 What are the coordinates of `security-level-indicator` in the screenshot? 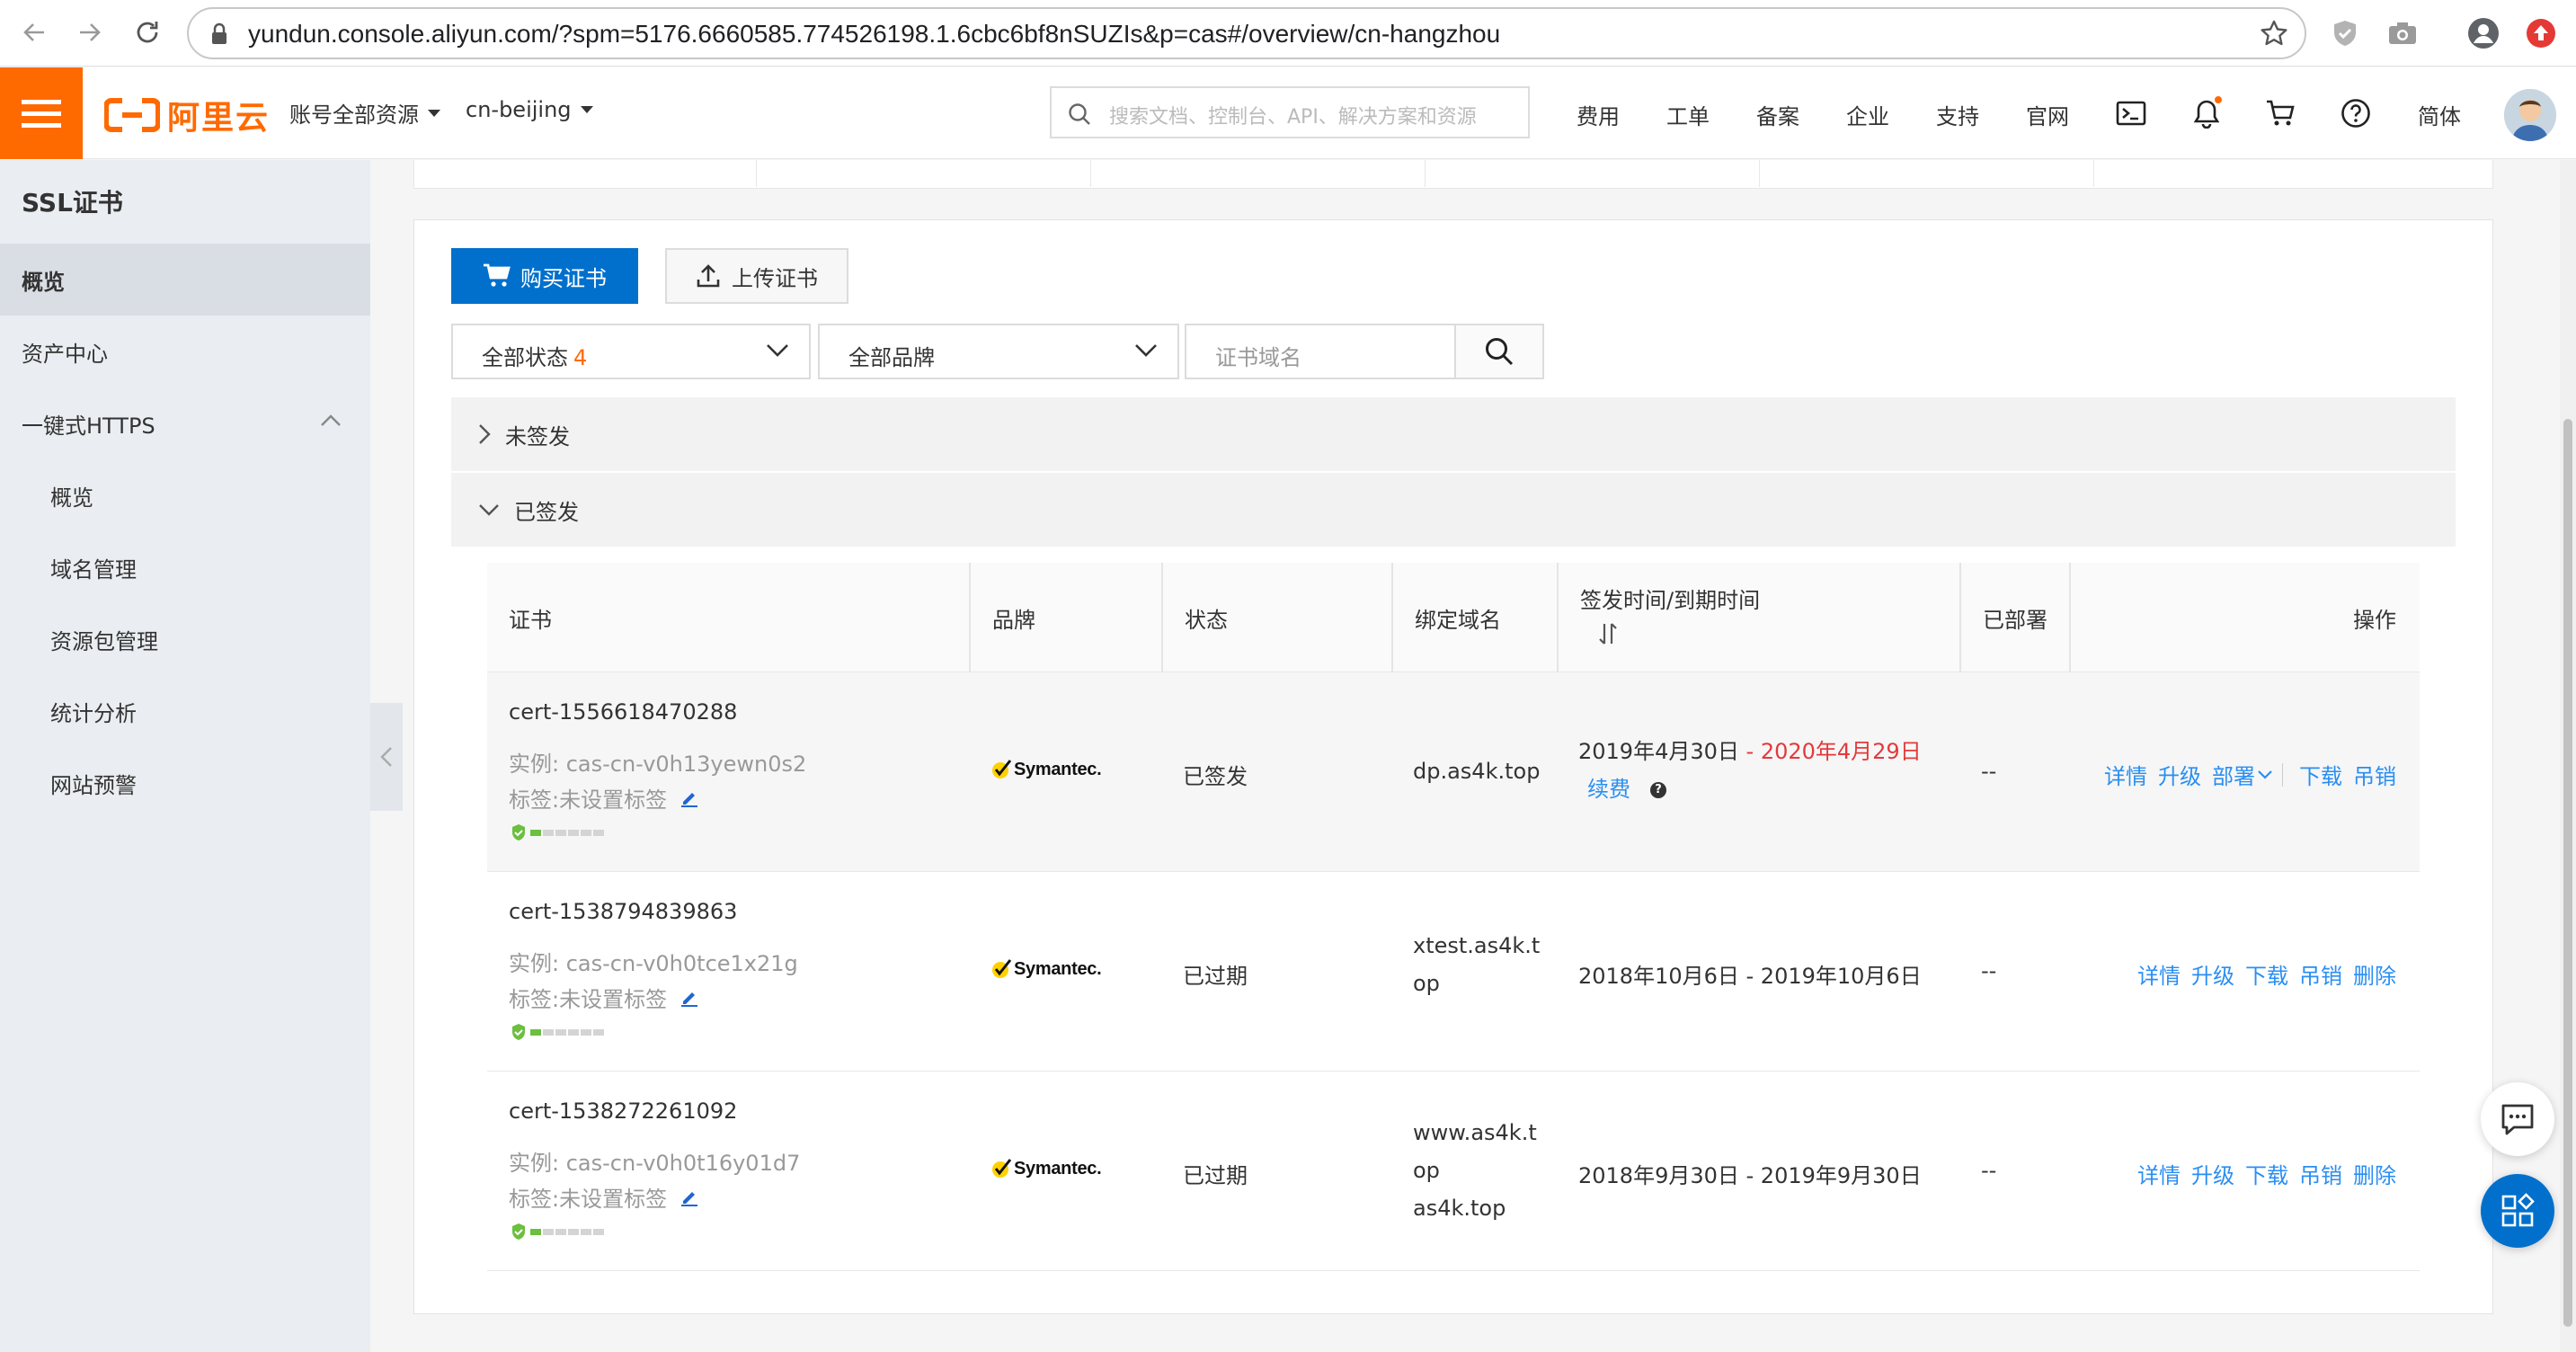 It's located at (558, 1232).